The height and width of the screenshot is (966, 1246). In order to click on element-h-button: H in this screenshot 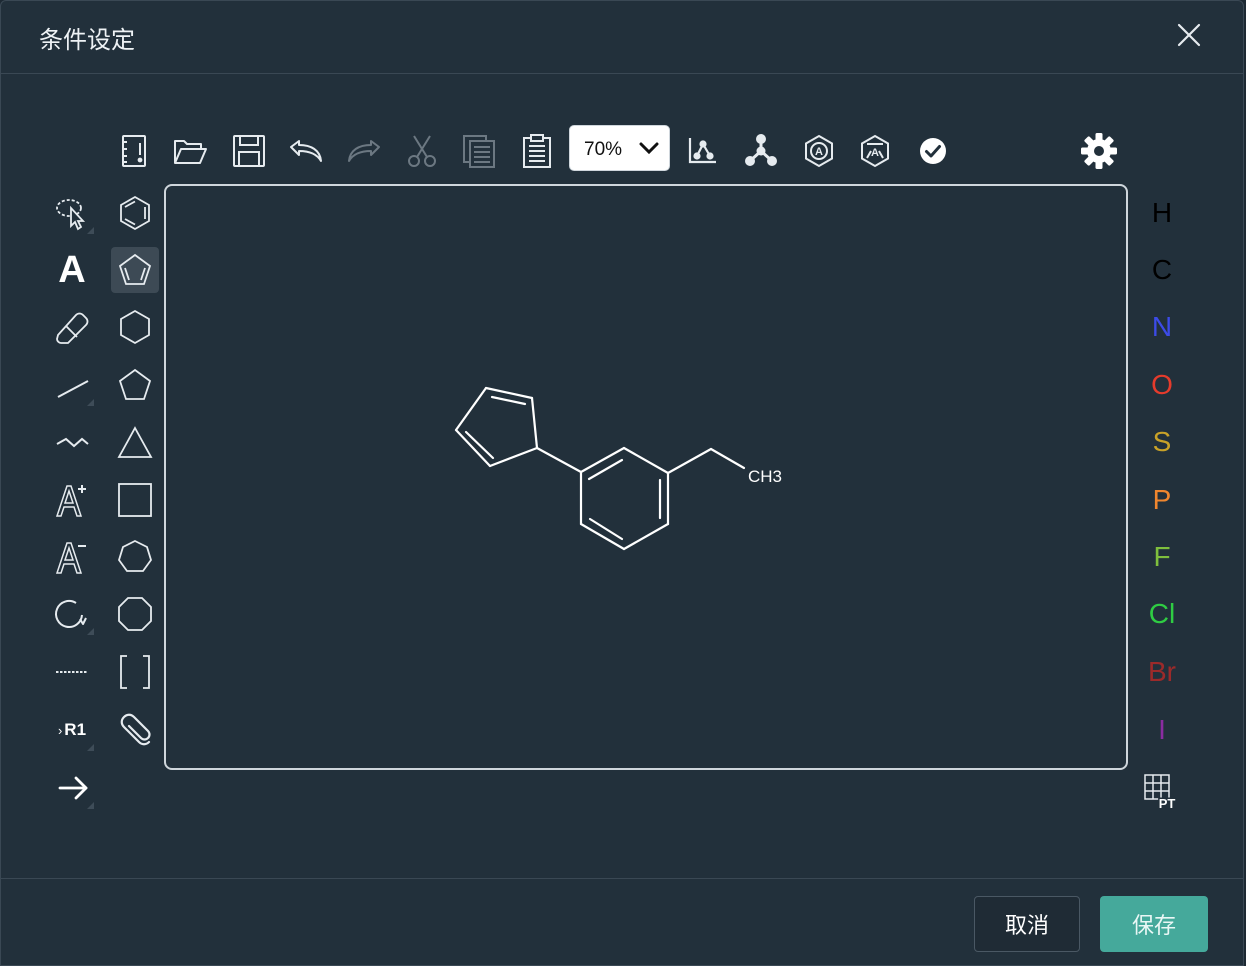, I will do `click(1162, 213)`.